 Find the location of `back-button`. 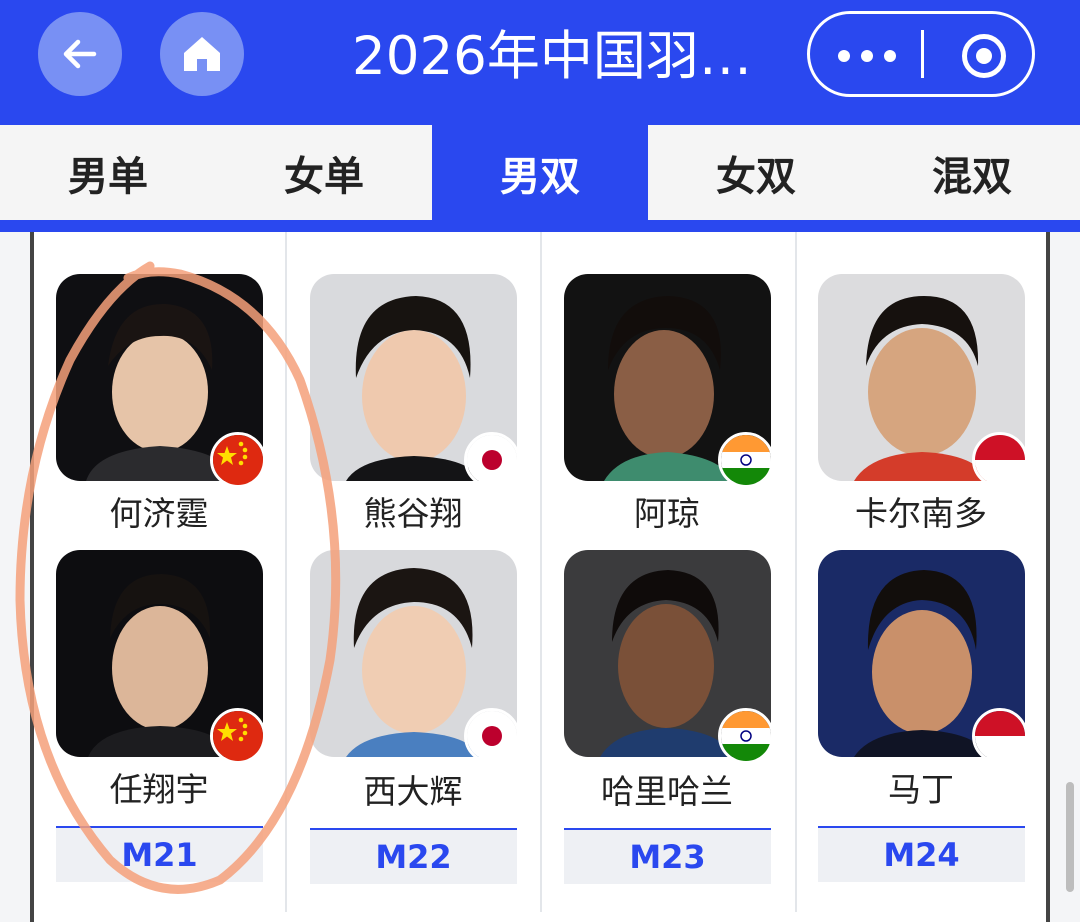

back-button is located at coordinates (80, 54).